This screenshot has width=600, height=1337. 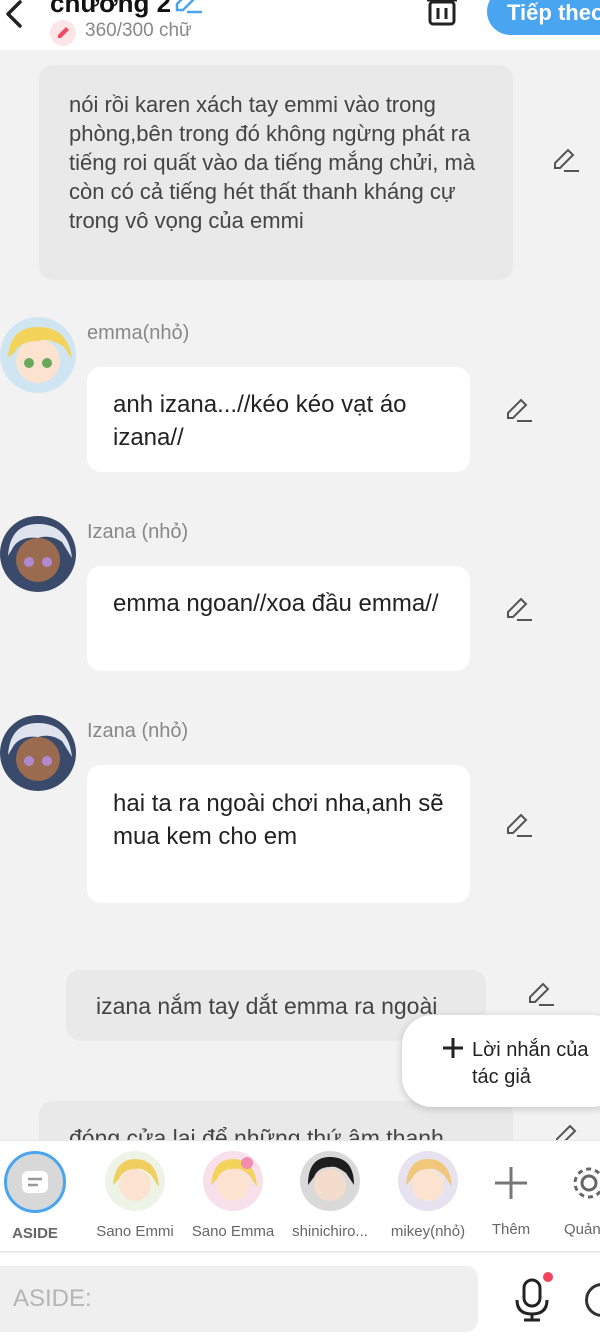 What do you see at coordinates (138, 333) in the screenshot?
I see `character-name: emma(nhỏ)` at bounding box center [138, 333].